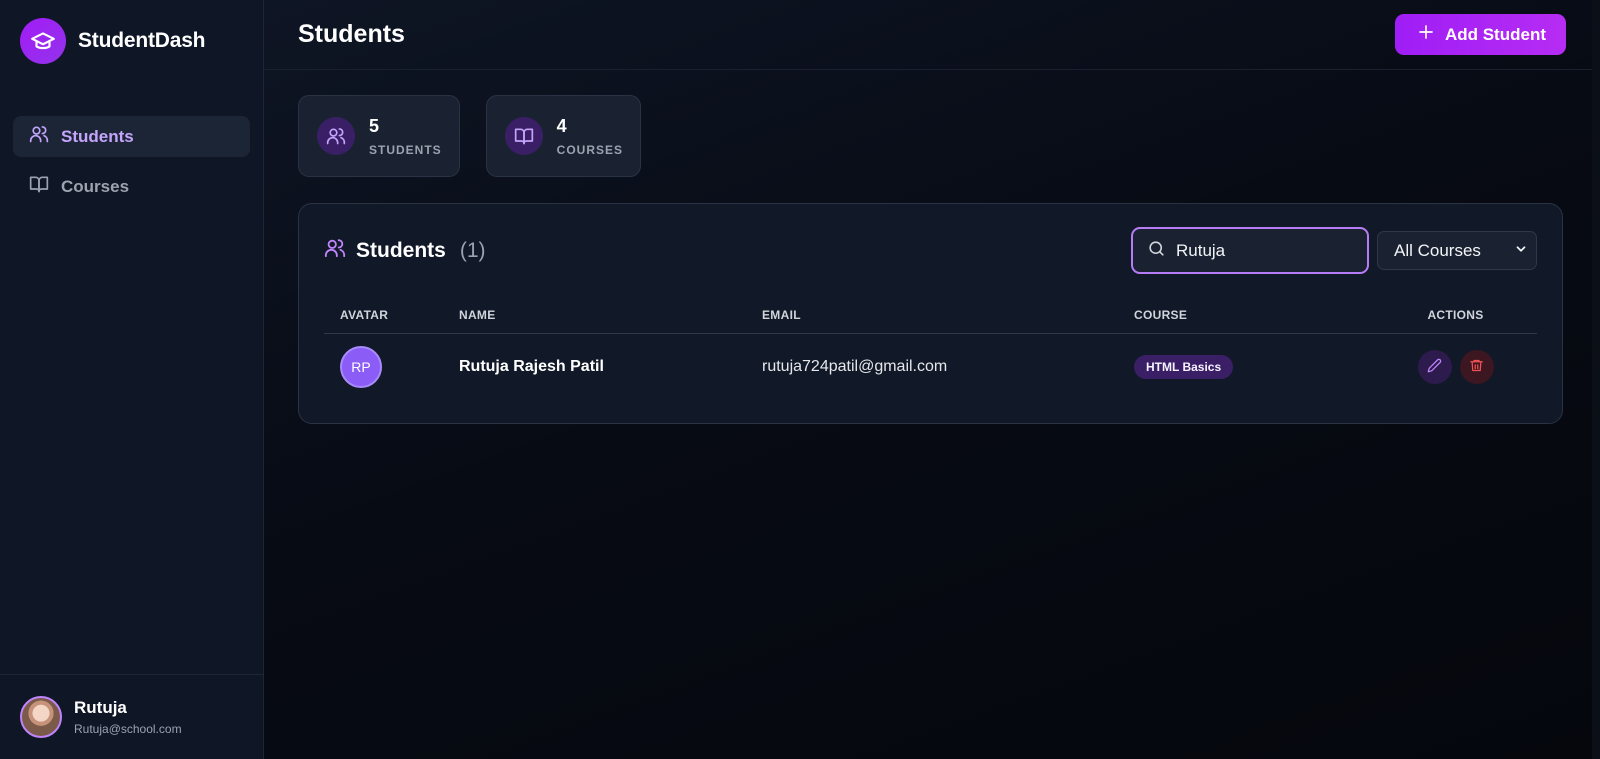 The height and width of the screenshot is (759, 1600). What do you see at coordinates (361, 367) in the screenshot?
I see `avatar: RP` at bounding box center [361, 367].